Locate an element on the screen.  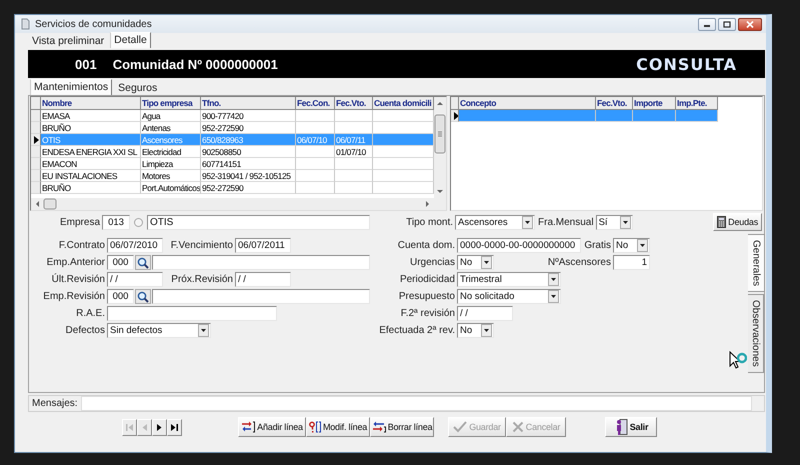
field-label: Tipo mont. is located at coordinates (429, 222).